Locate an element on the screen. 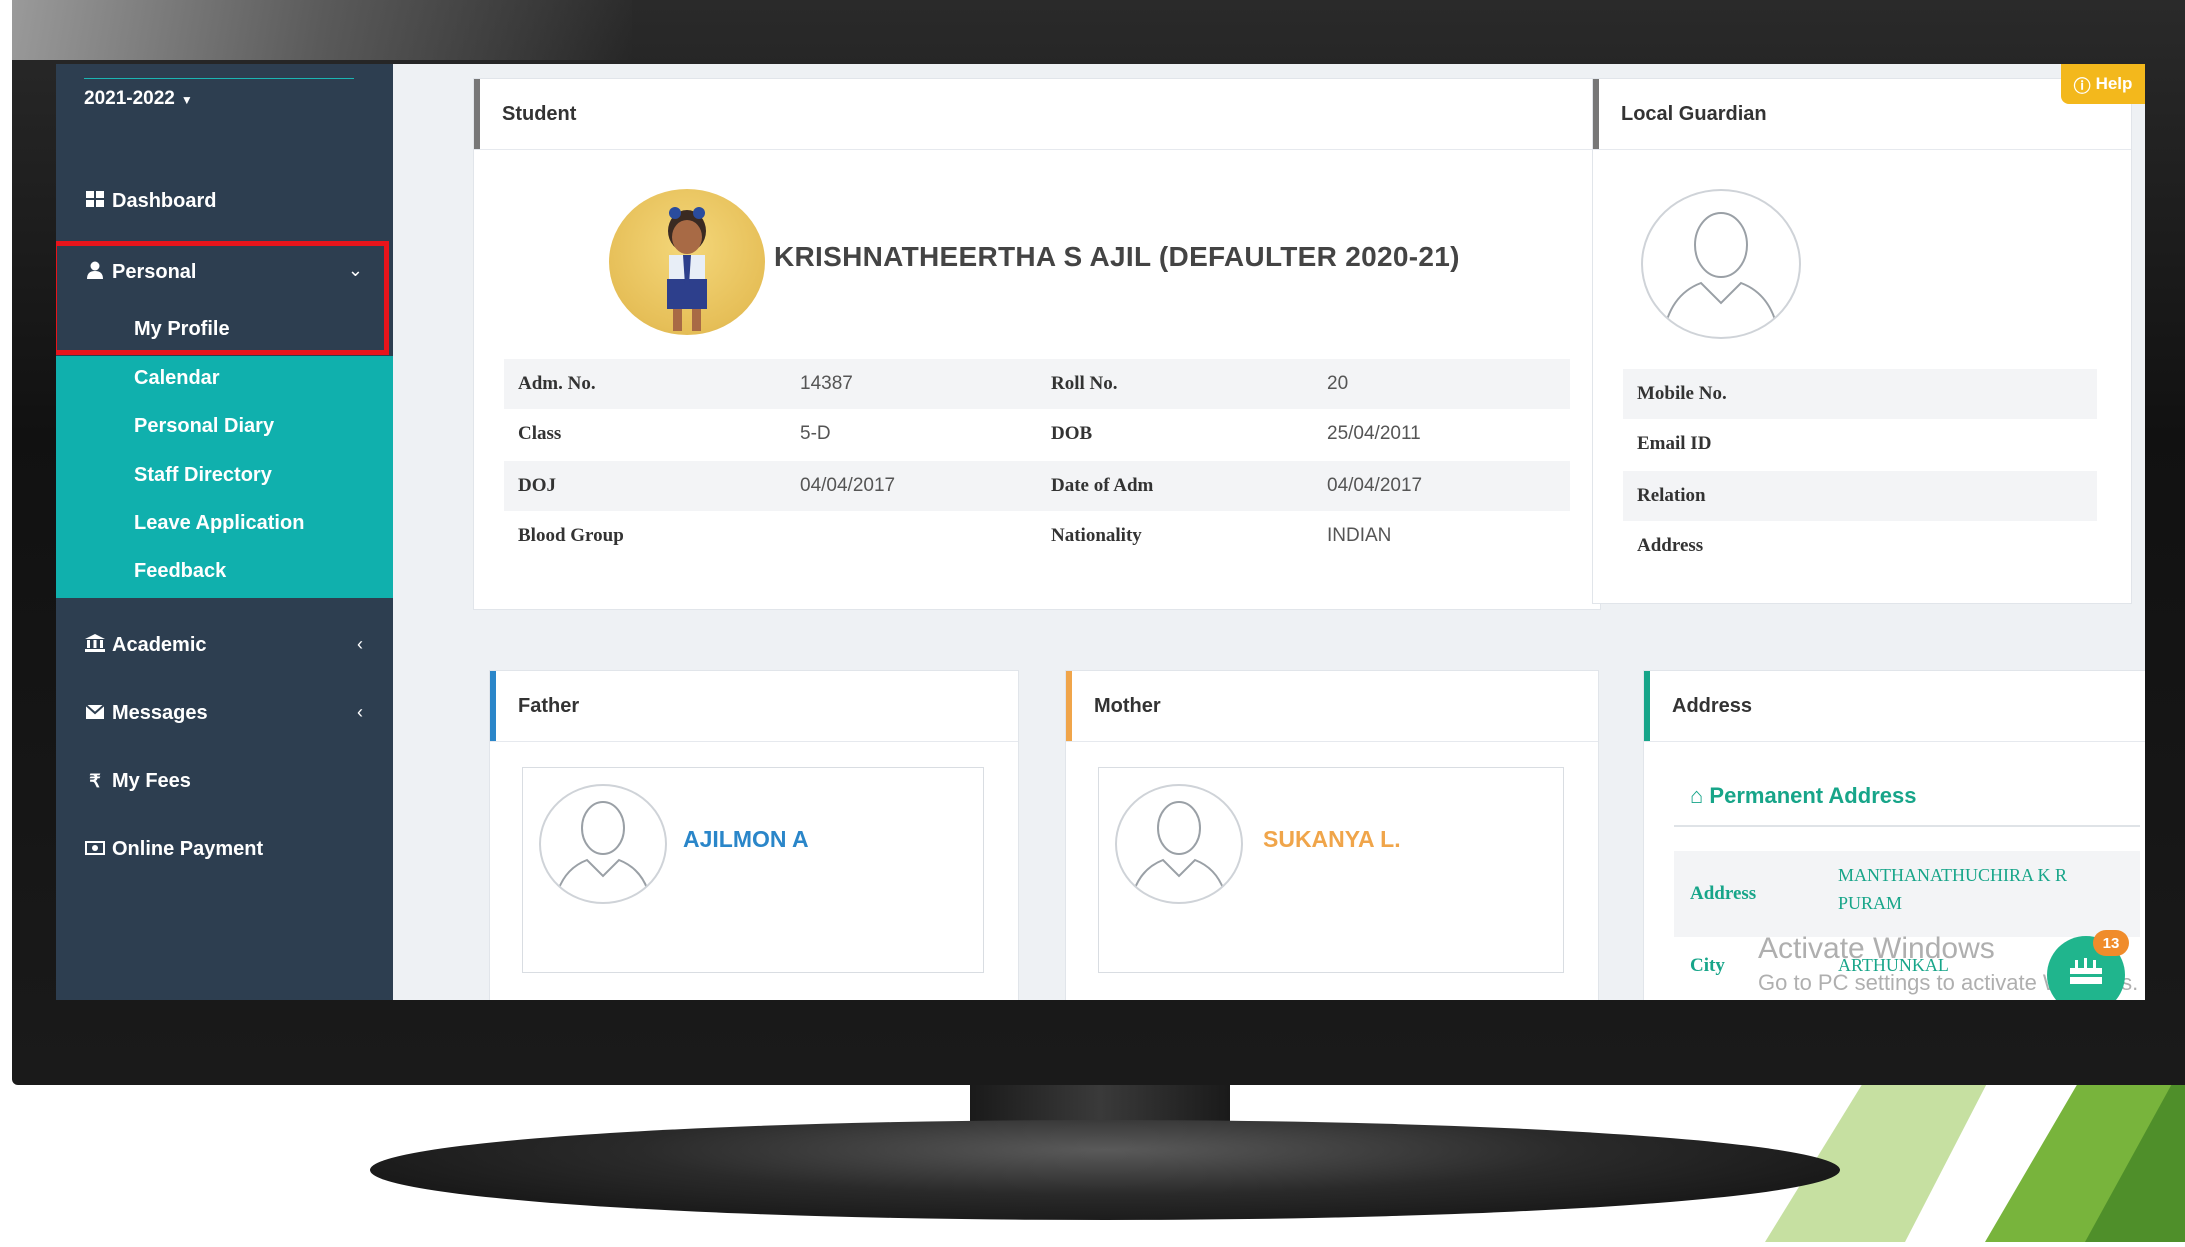  mother-panel: Mother SUKANYA L. is located at coordinates (1332, 835).